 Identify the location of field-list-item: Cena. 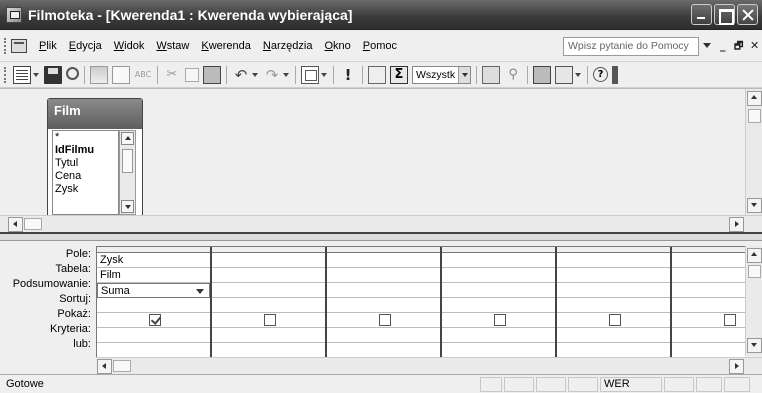
(85, 176).